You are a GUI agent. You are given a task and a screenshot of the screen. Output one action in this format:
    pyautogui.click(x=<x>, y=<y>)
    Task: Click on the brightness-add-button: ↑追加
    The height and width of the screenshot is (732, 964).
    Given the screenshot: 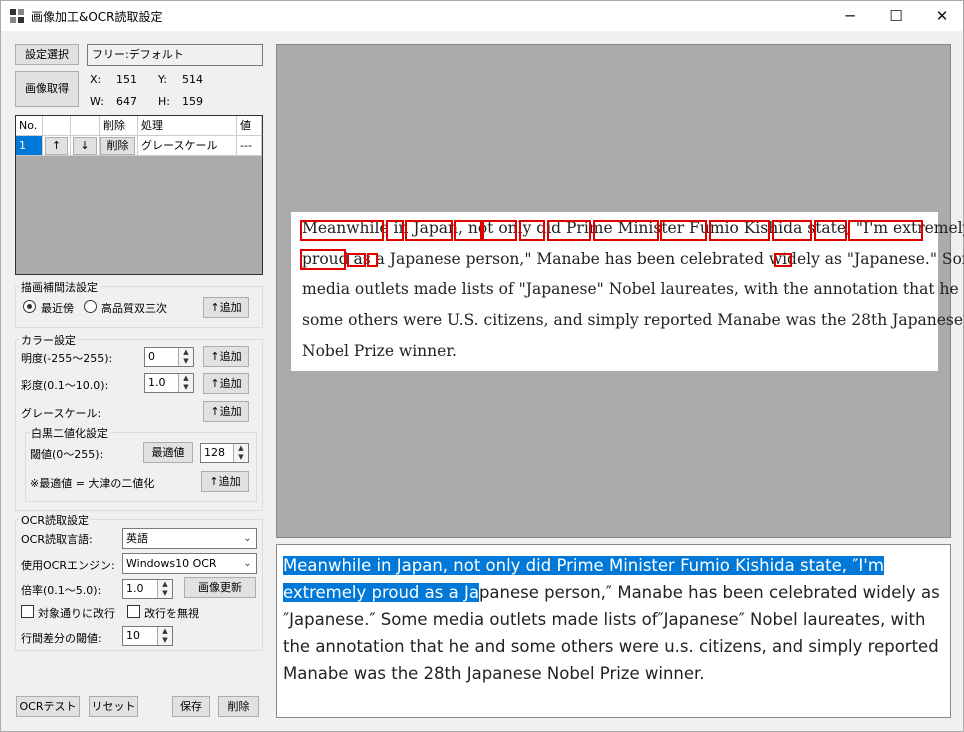 What is the action you would take?
    pyautogui.click(x=226, y=356)
    